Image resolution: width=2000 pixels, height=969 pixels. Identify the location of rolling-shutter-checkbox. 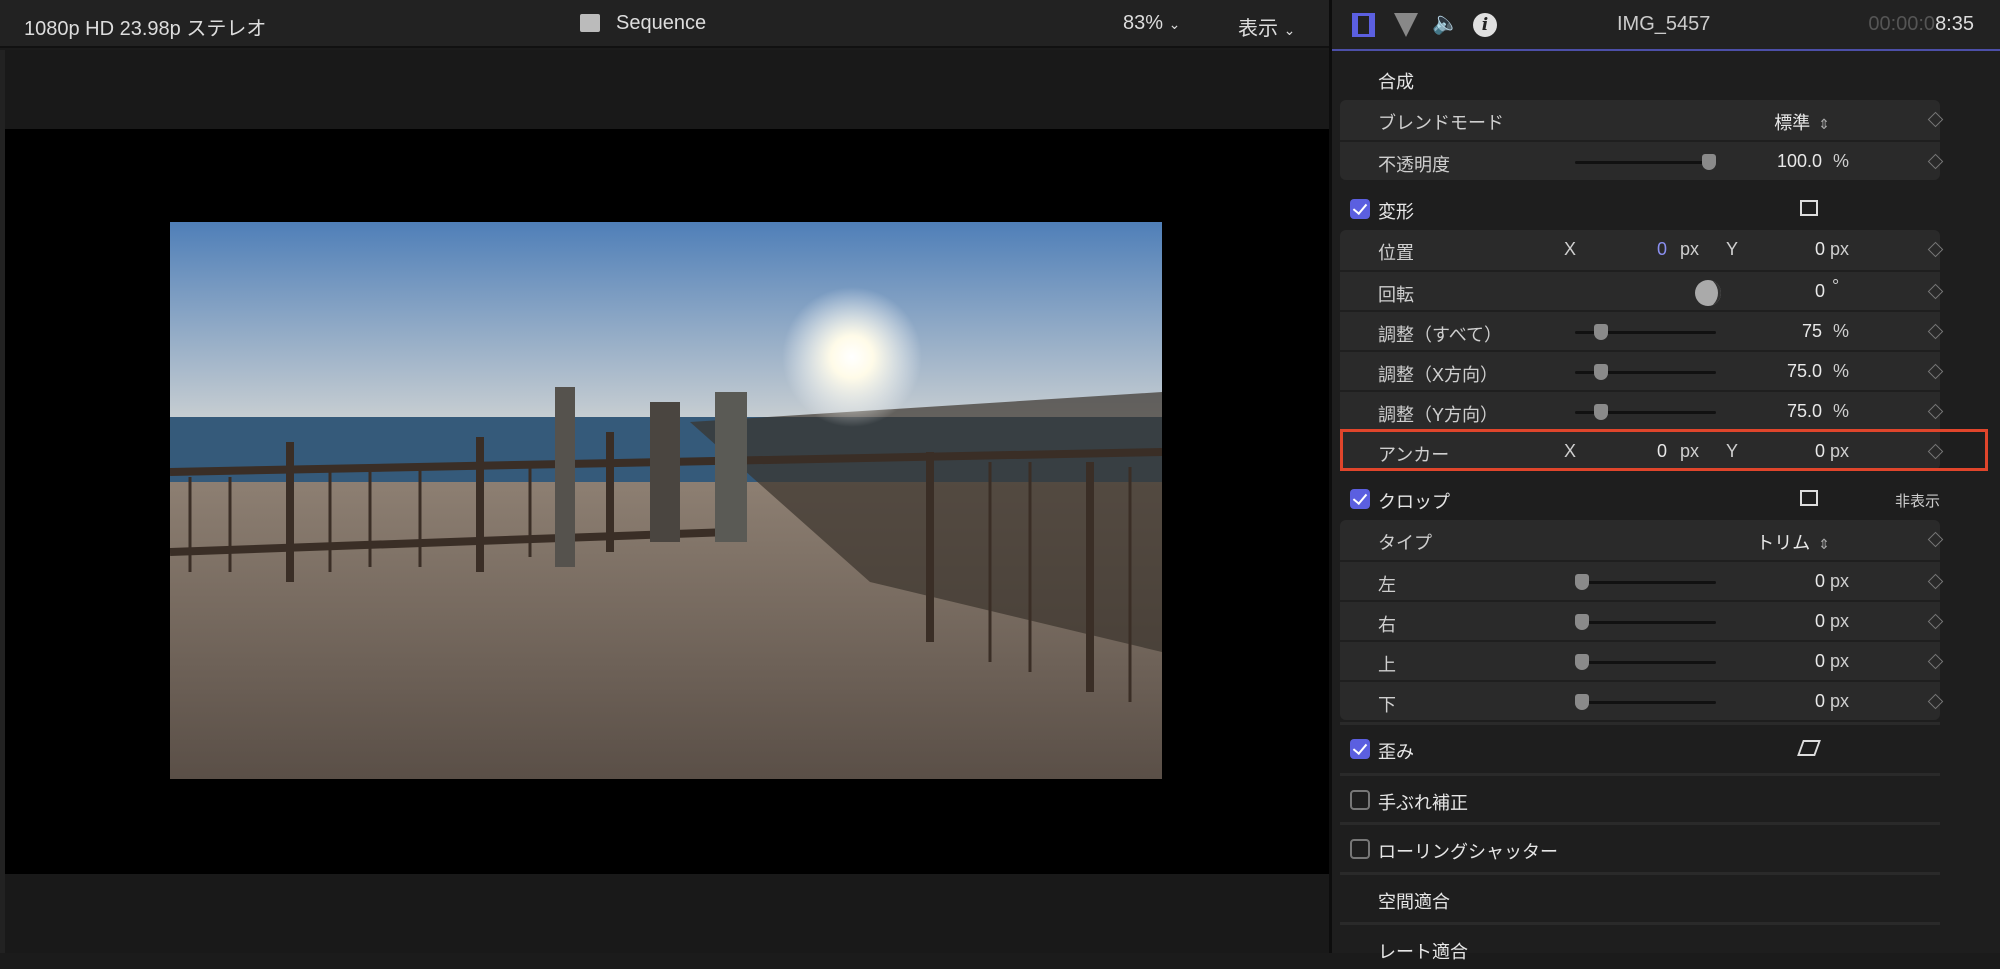
(1360, 849).